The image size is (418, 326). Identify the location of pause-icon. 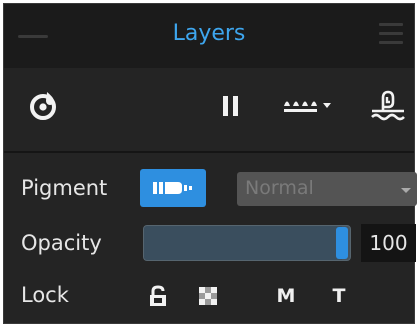
(230, 106).